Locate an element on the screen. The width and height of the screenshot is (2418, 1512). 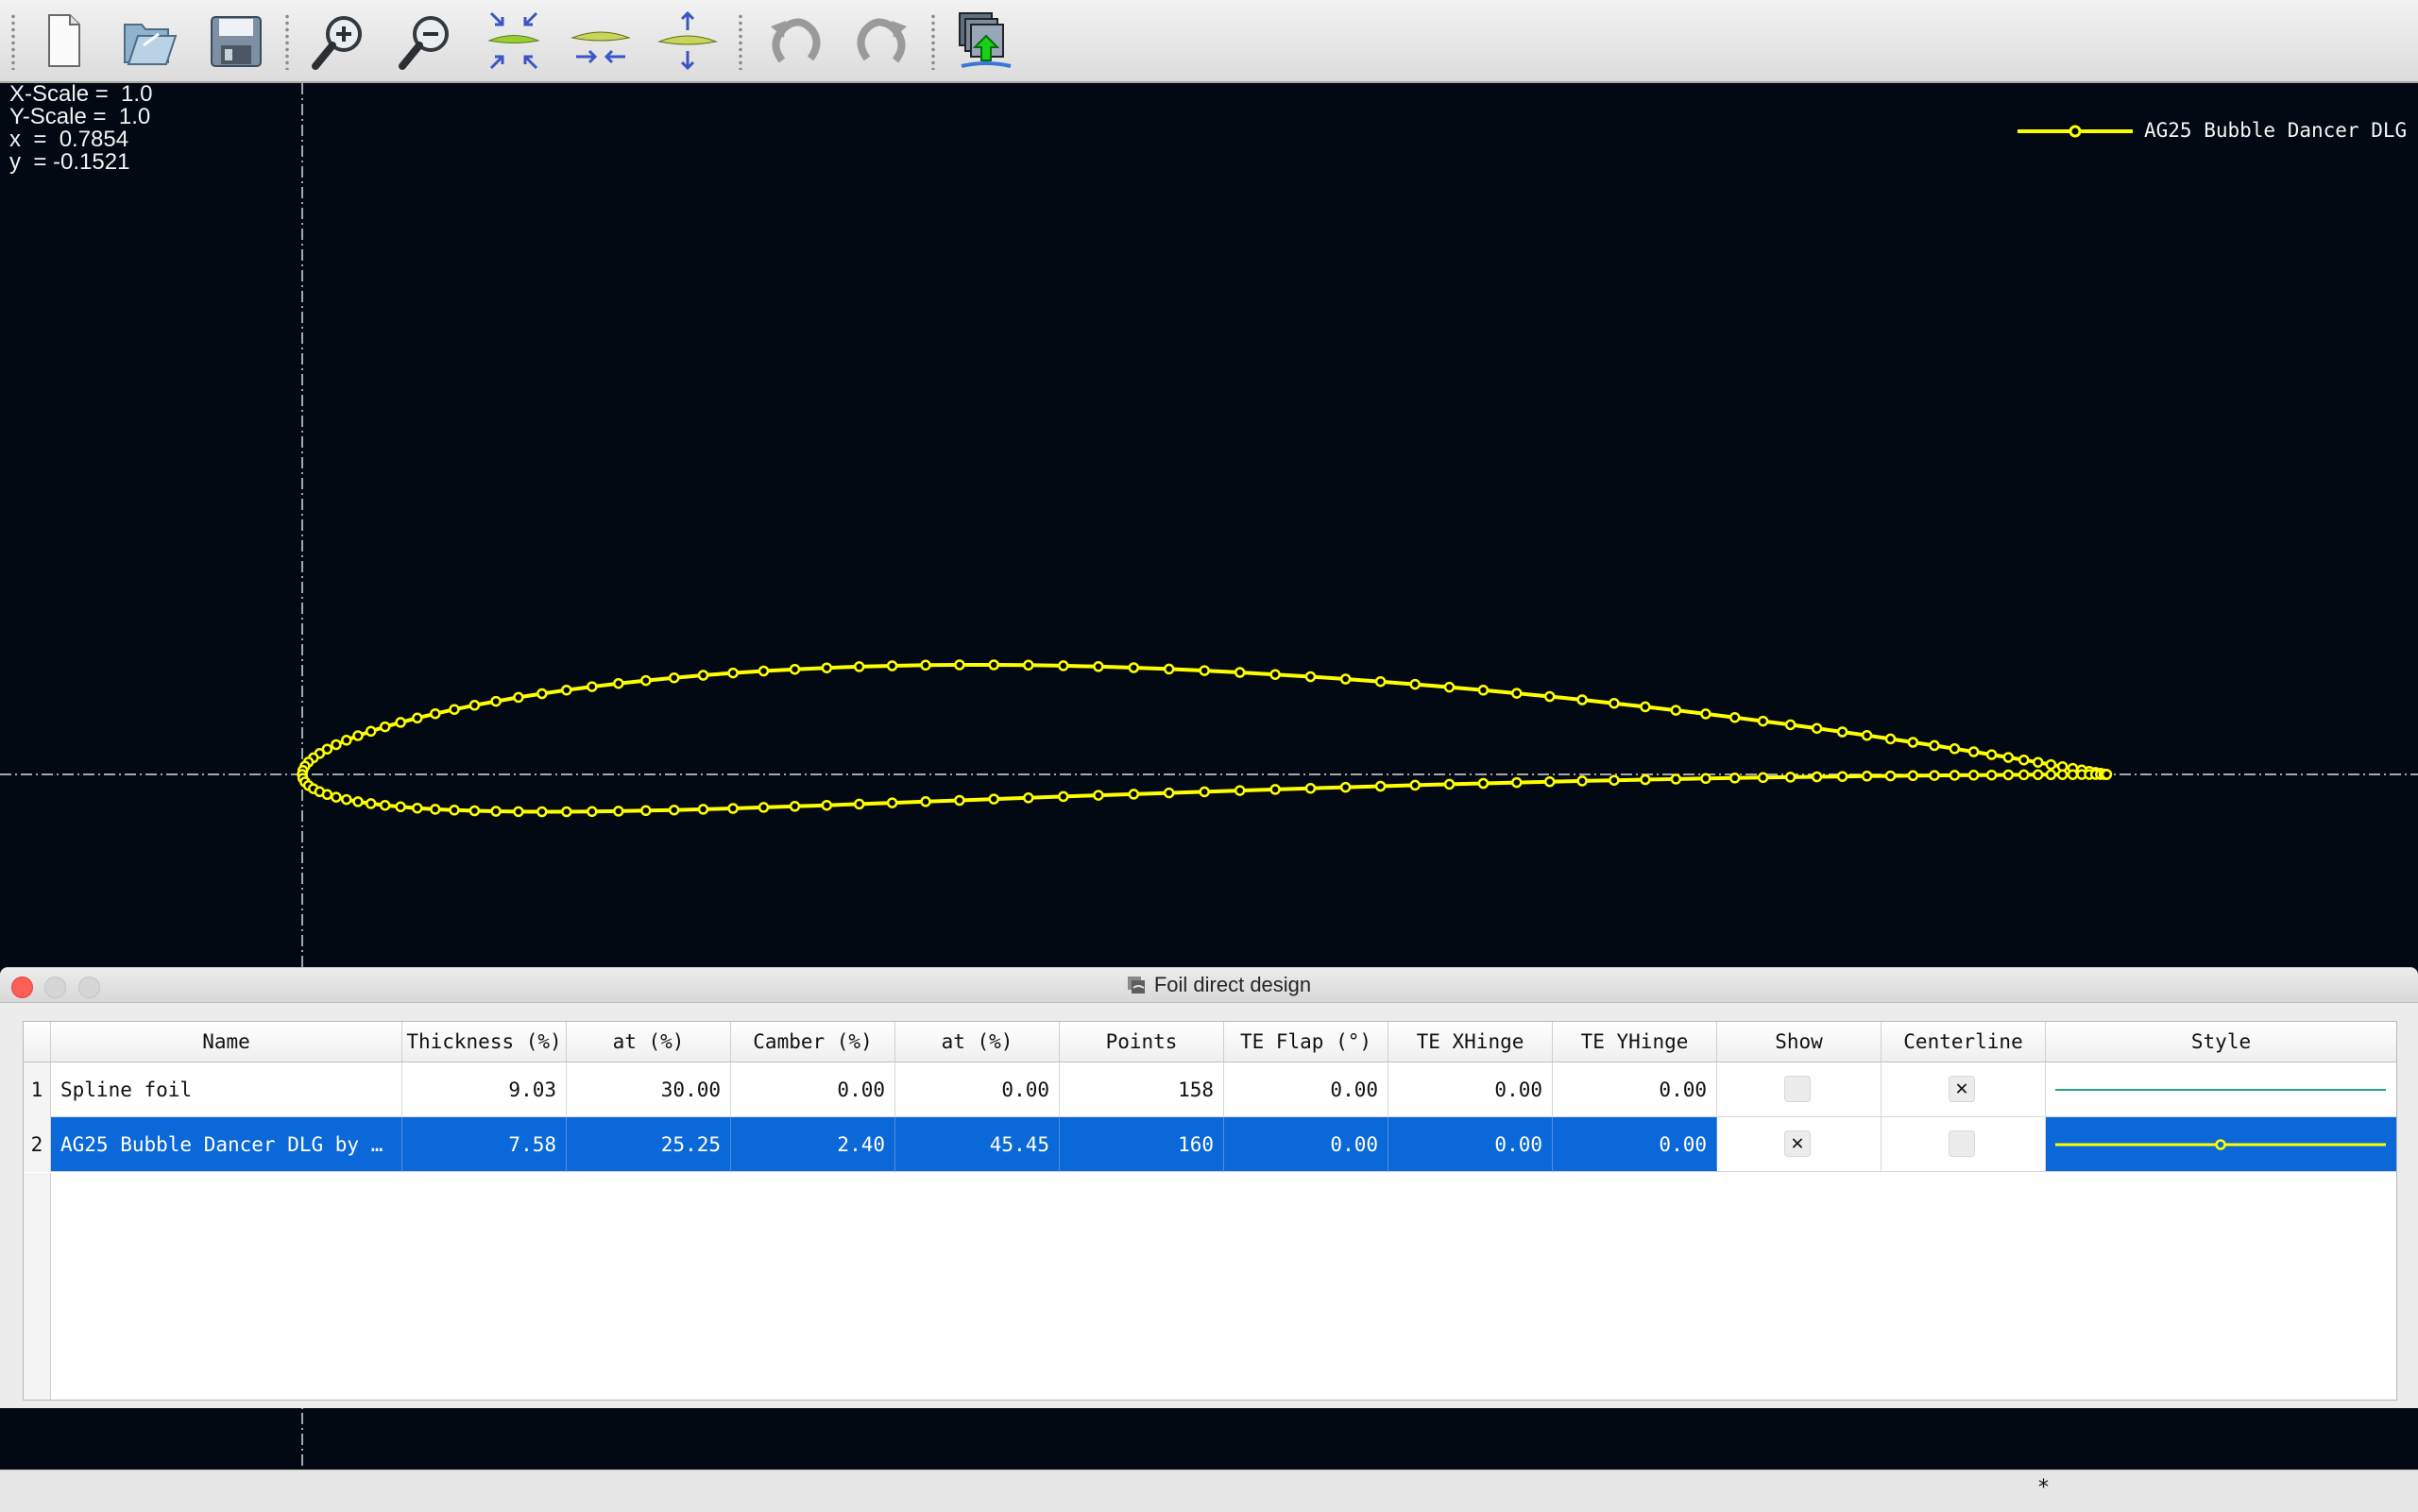
column-header-te-flap: TE Flap (°) is located at coordinates (1306, 1042).